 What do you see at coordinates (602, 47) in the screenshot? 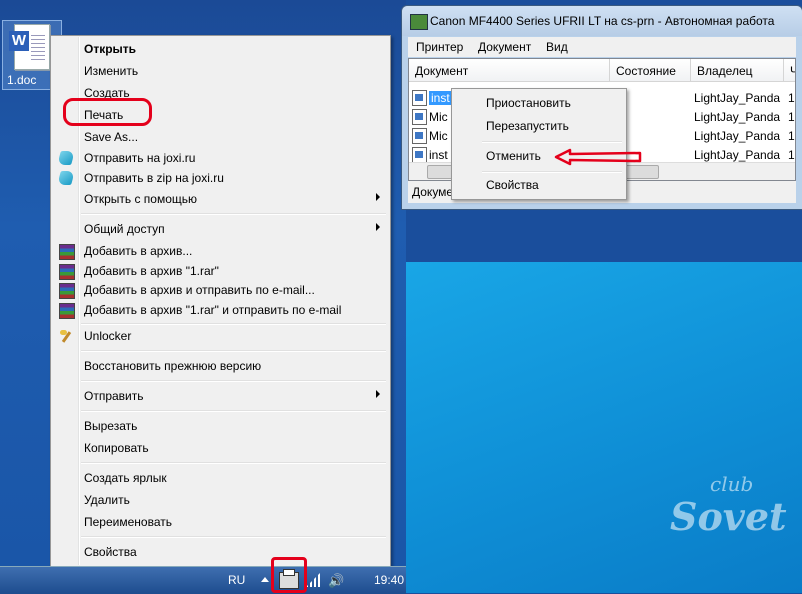
I see `window-menubar: Принтер Документ Вид` at bounding box center [602, 47].